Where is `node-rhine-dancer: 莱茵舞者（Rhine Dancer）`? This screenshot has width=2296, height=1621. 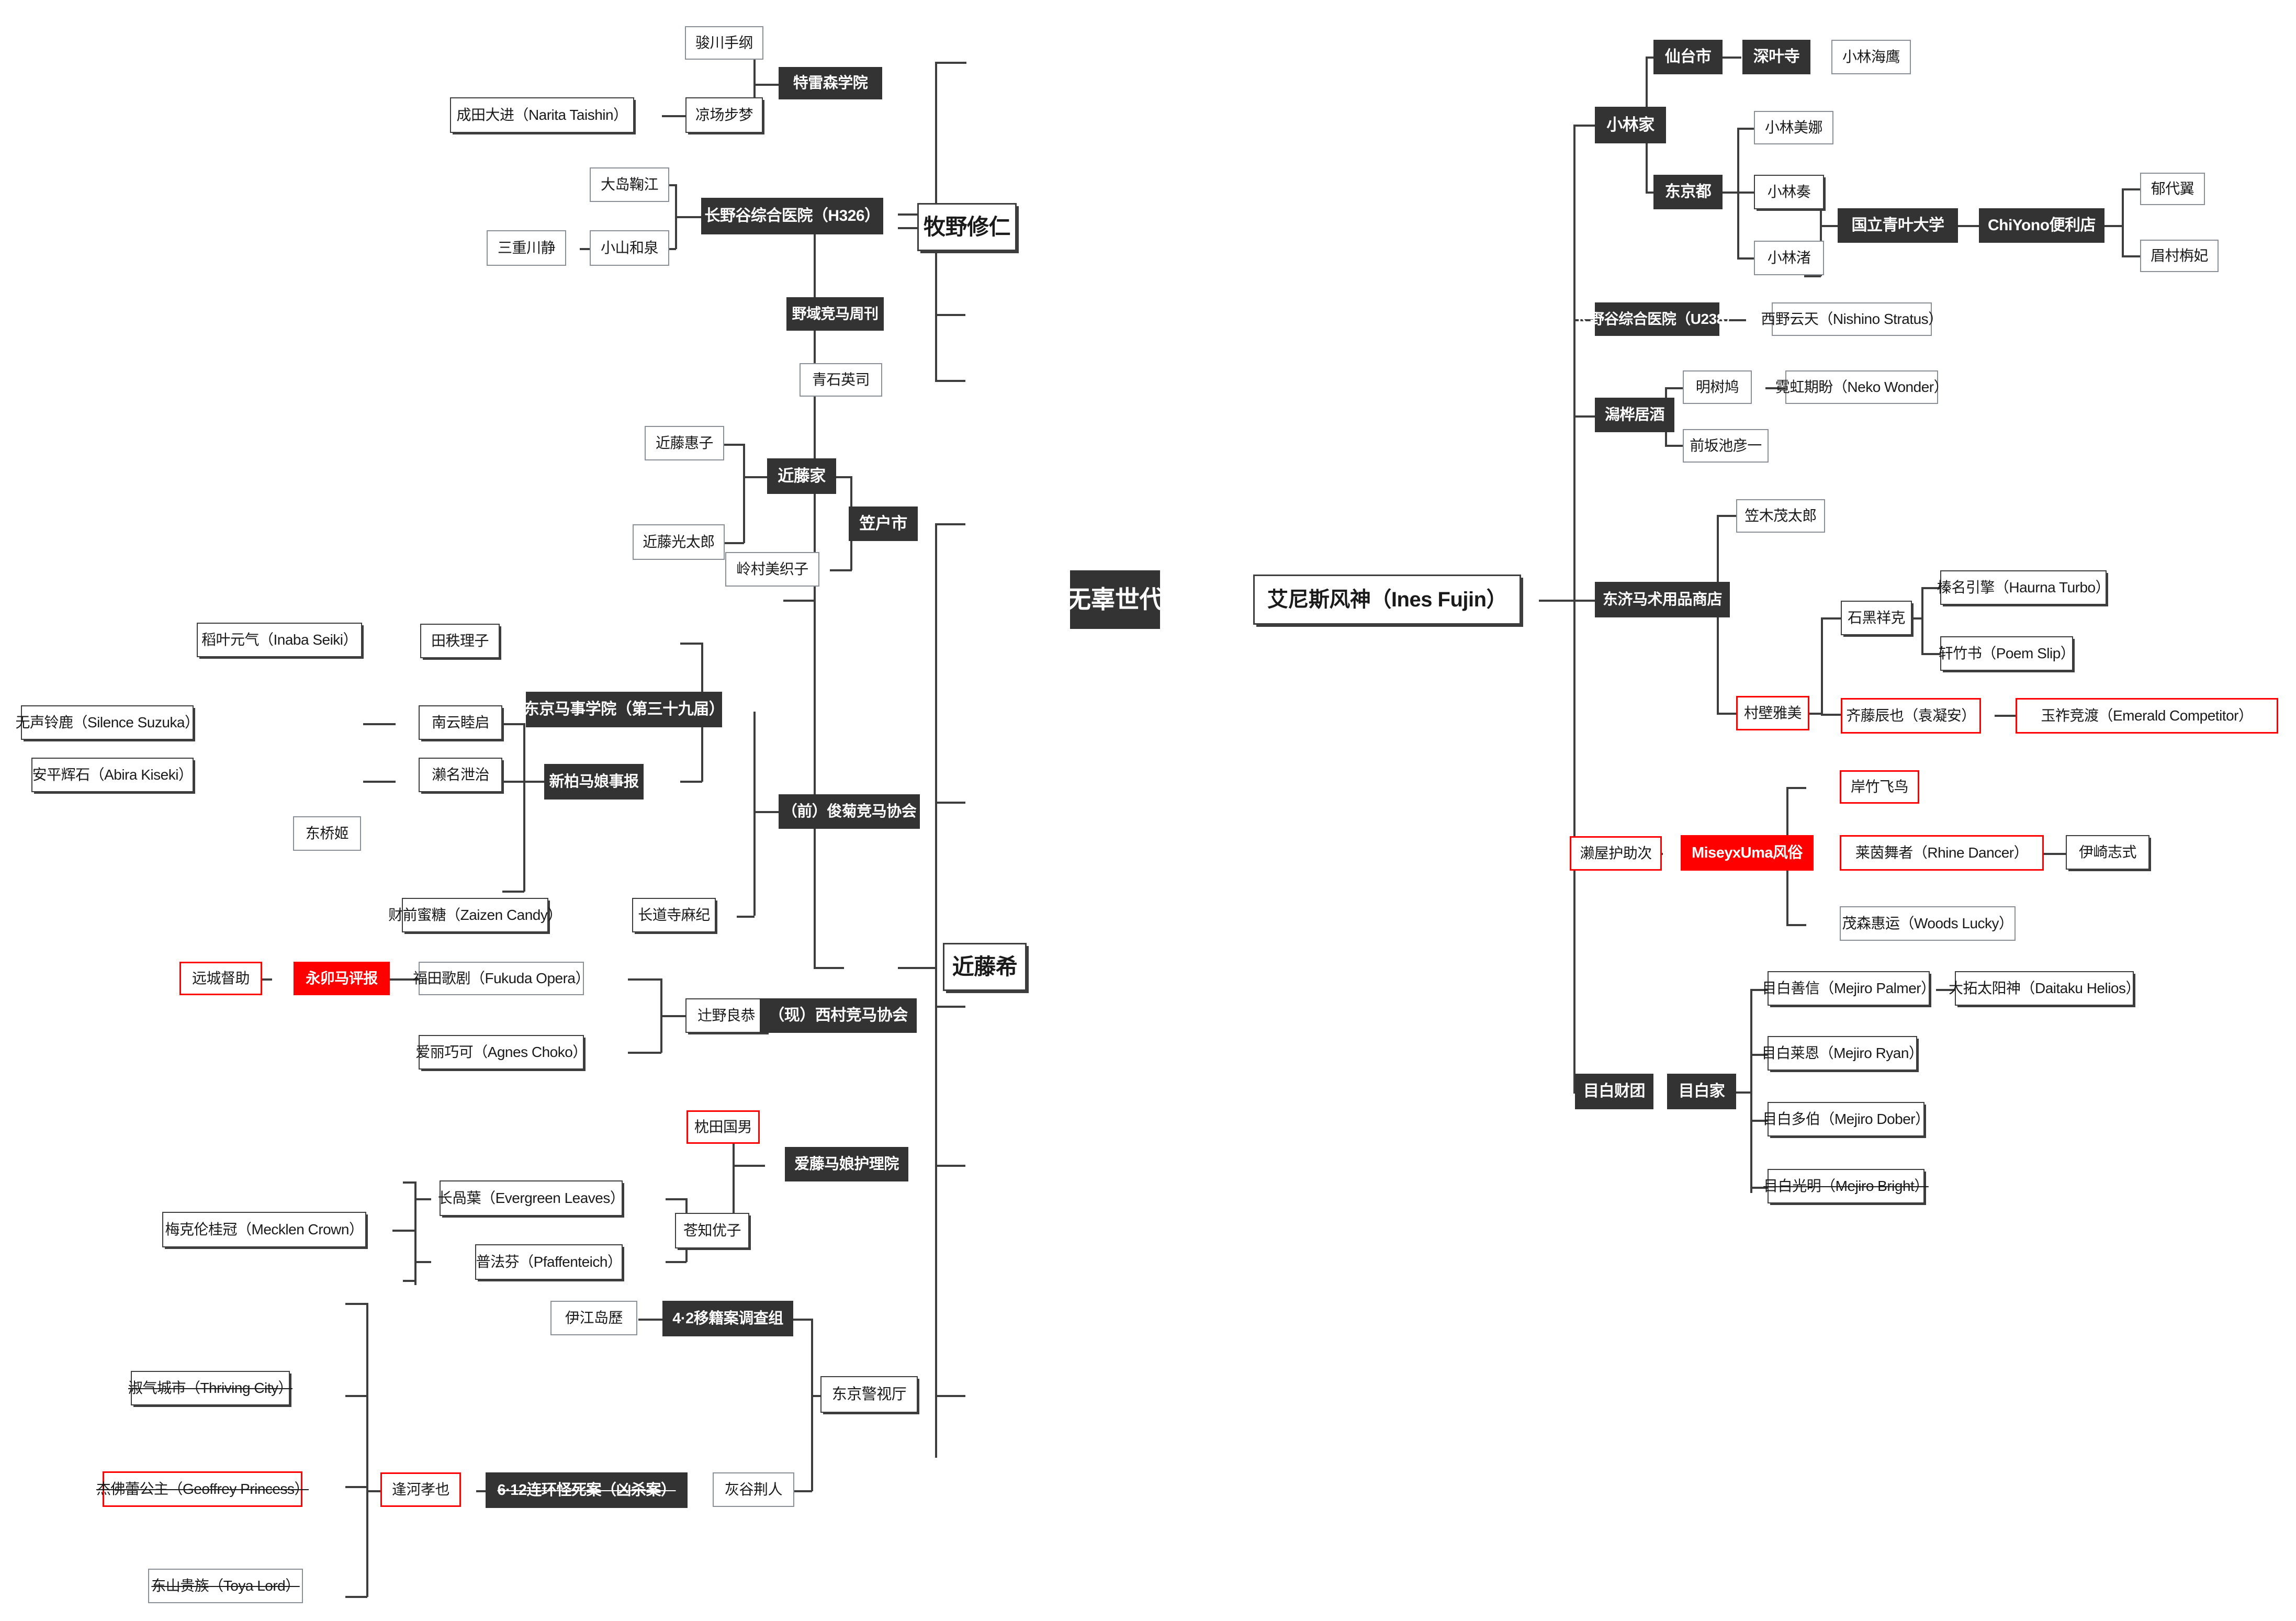 node-rhine-dancer: 莱茵舞者（Rhine Dancer） is located at coordinates (1942, 853).